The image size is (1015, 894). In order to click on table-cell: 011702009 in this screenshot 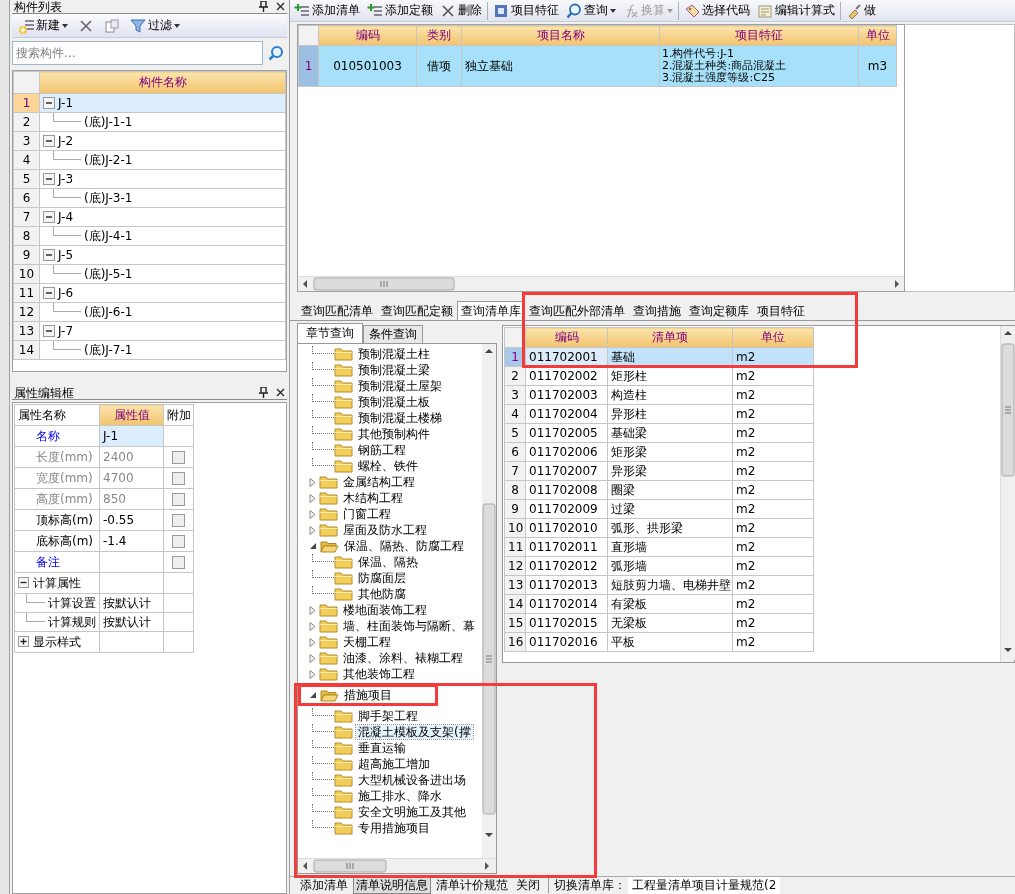, I will do `click(566, 509)`.